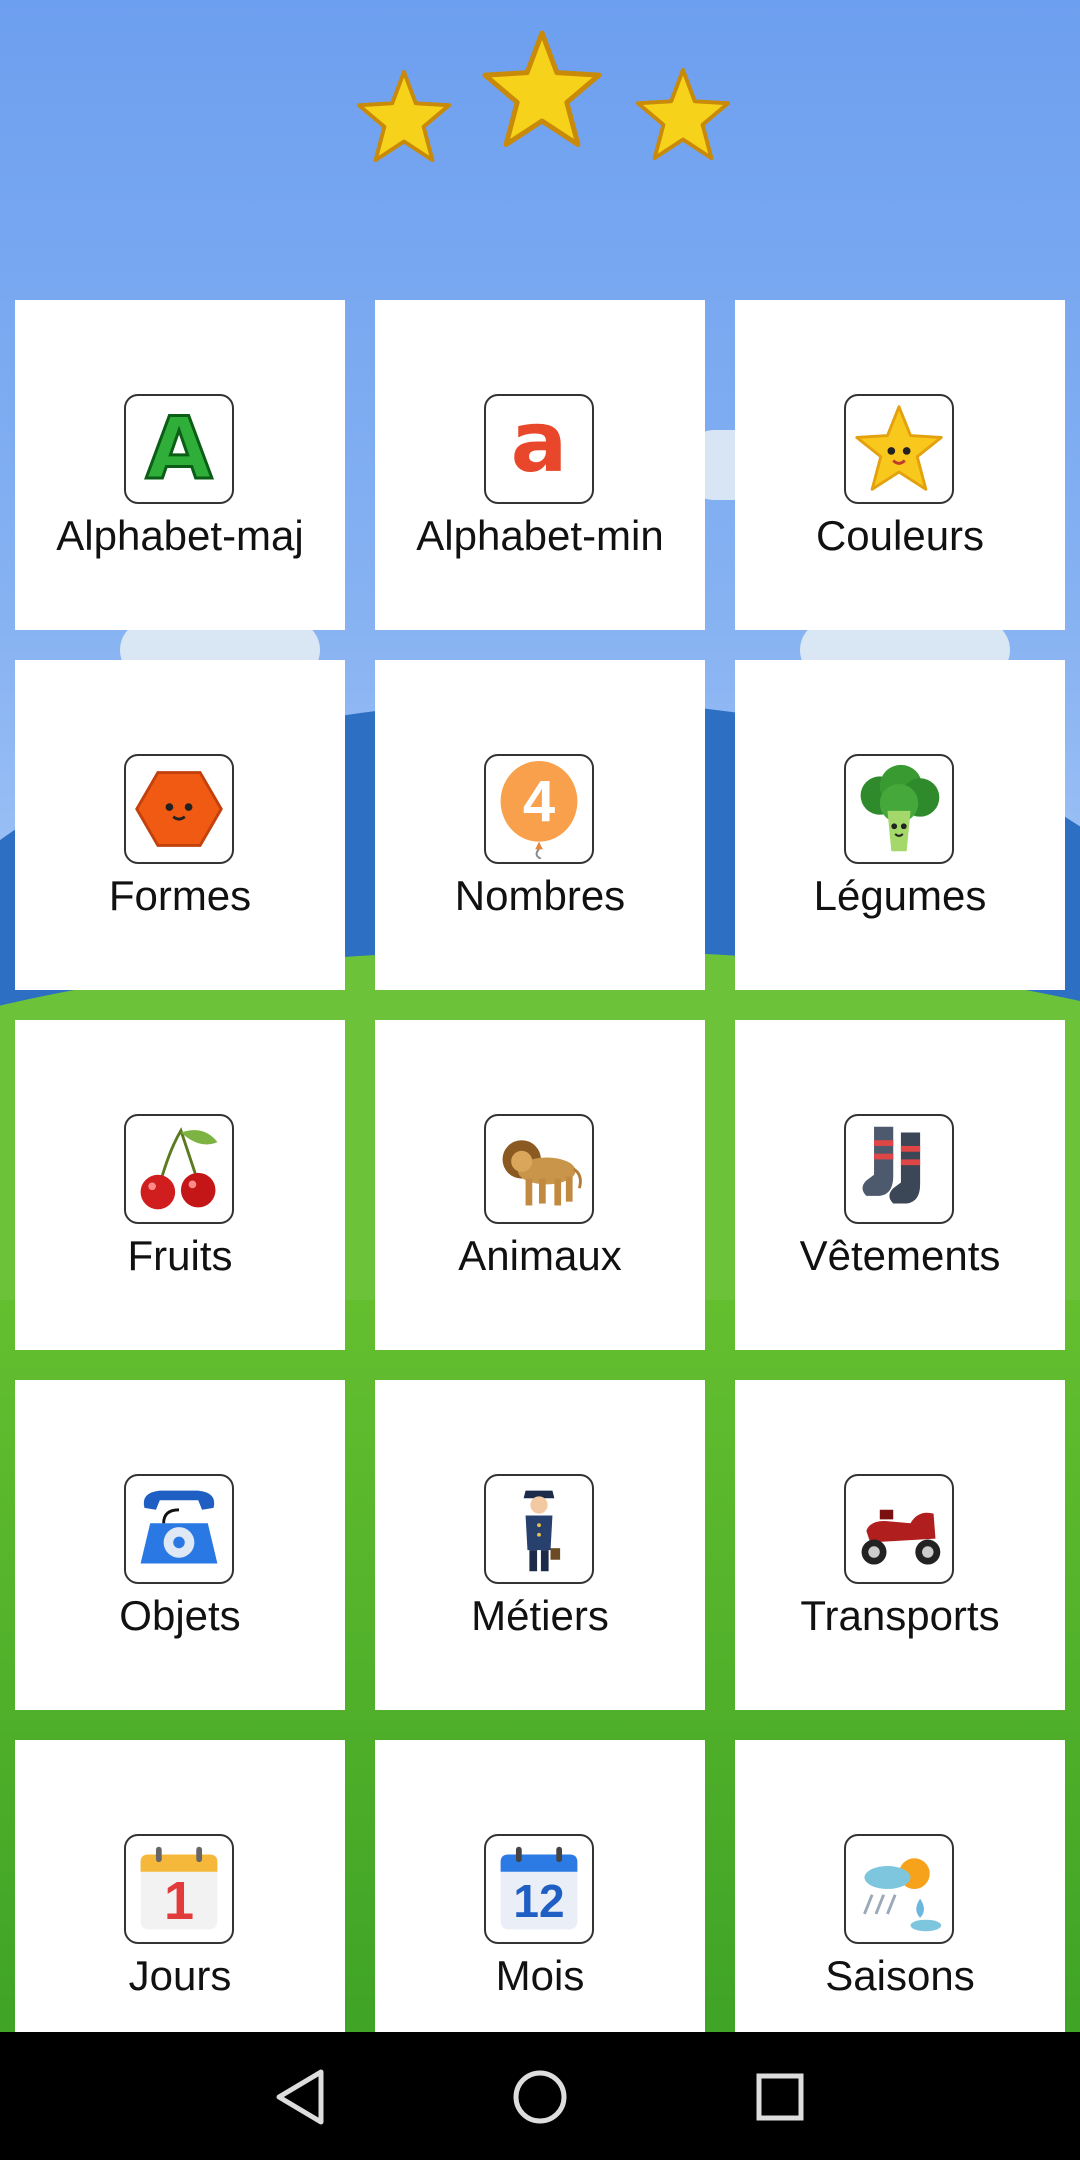  What do you see at coordinates (899, 1889) in the screenshot?
I see `weather-icon` at bounding box center [899, 1889].